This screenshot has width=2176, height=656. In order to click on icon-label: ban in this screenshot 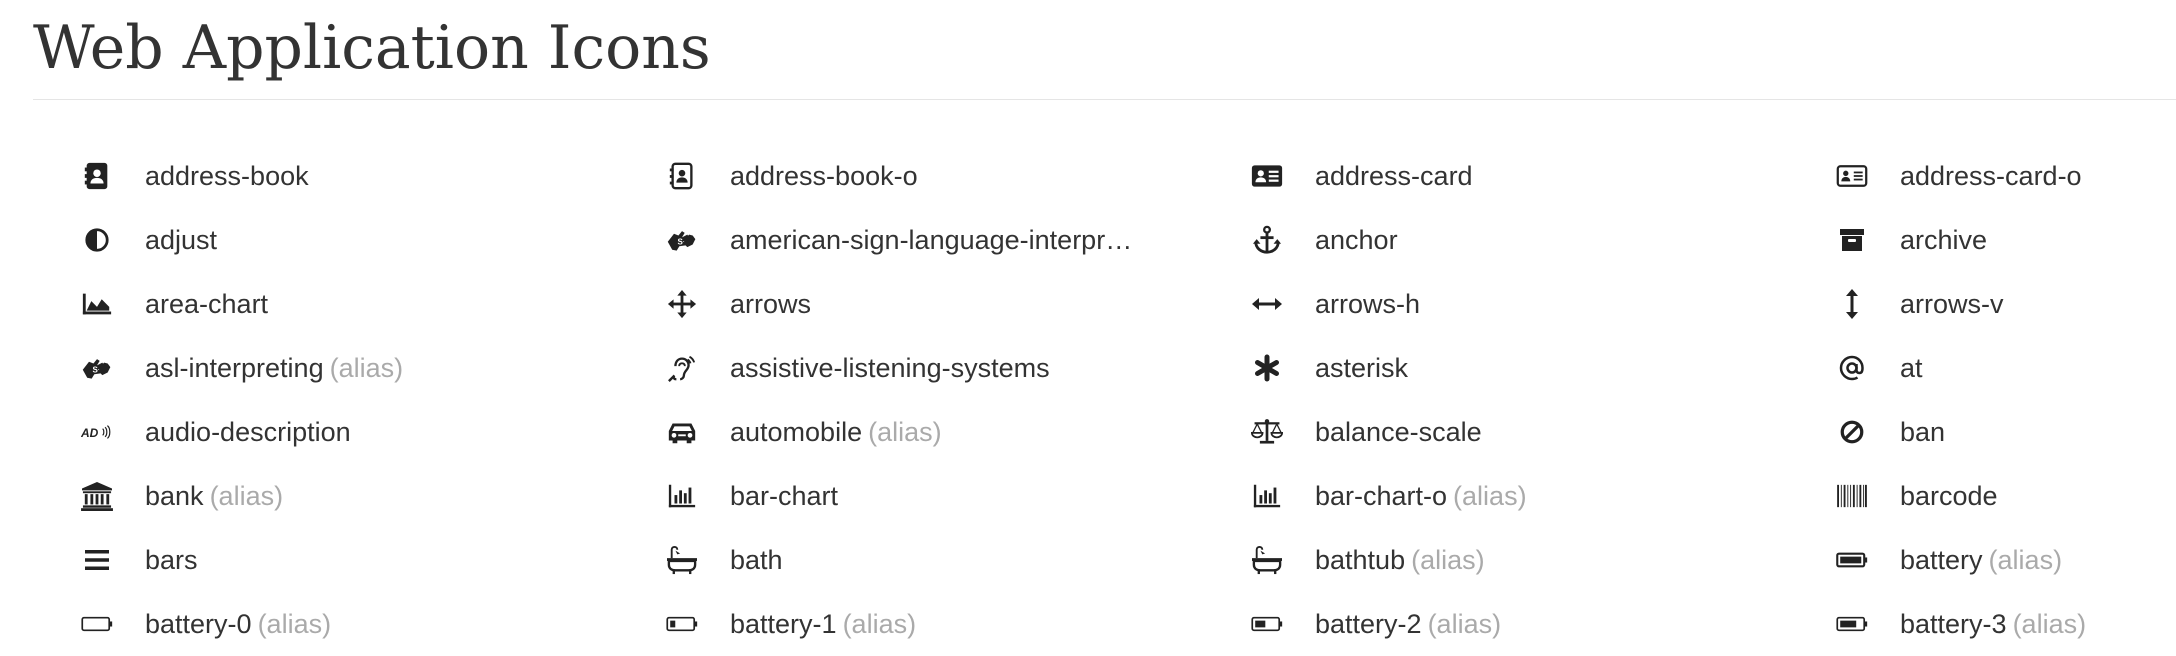, I will do `click(1923, 432)`.